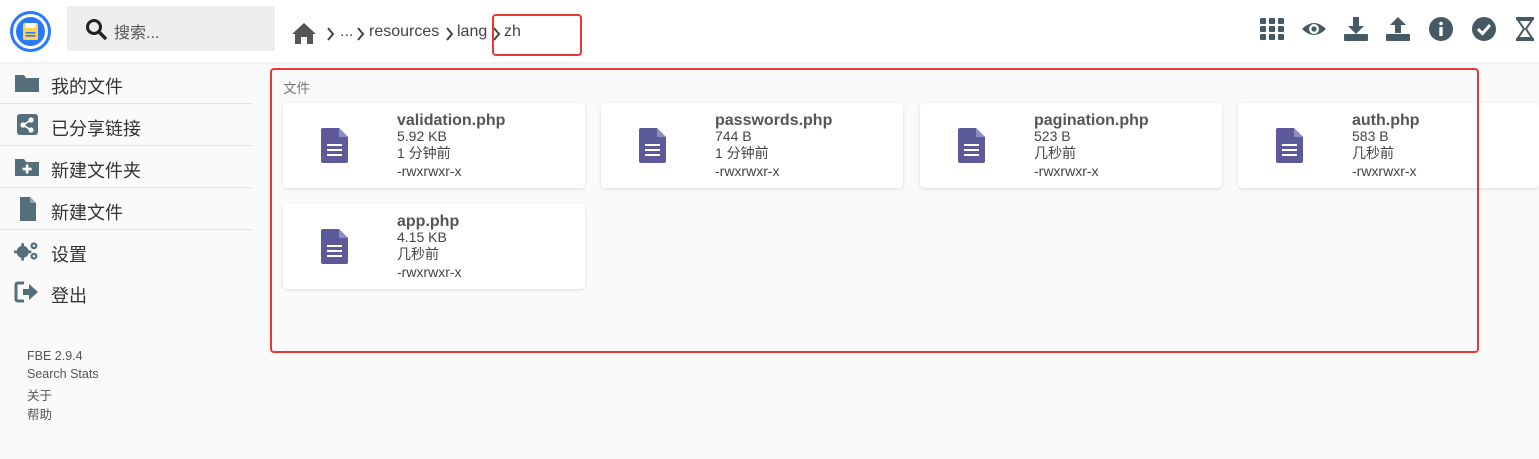 This screenshot has width=1539, height=459. I want to click on logout-icon, so click(26, 292).